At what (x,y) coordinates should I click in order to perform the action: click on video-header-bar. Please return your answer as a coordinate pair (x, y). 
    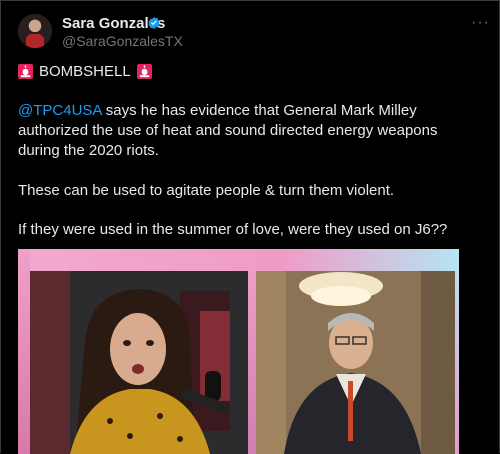
    Looking at the image, I should click on (238, 260).